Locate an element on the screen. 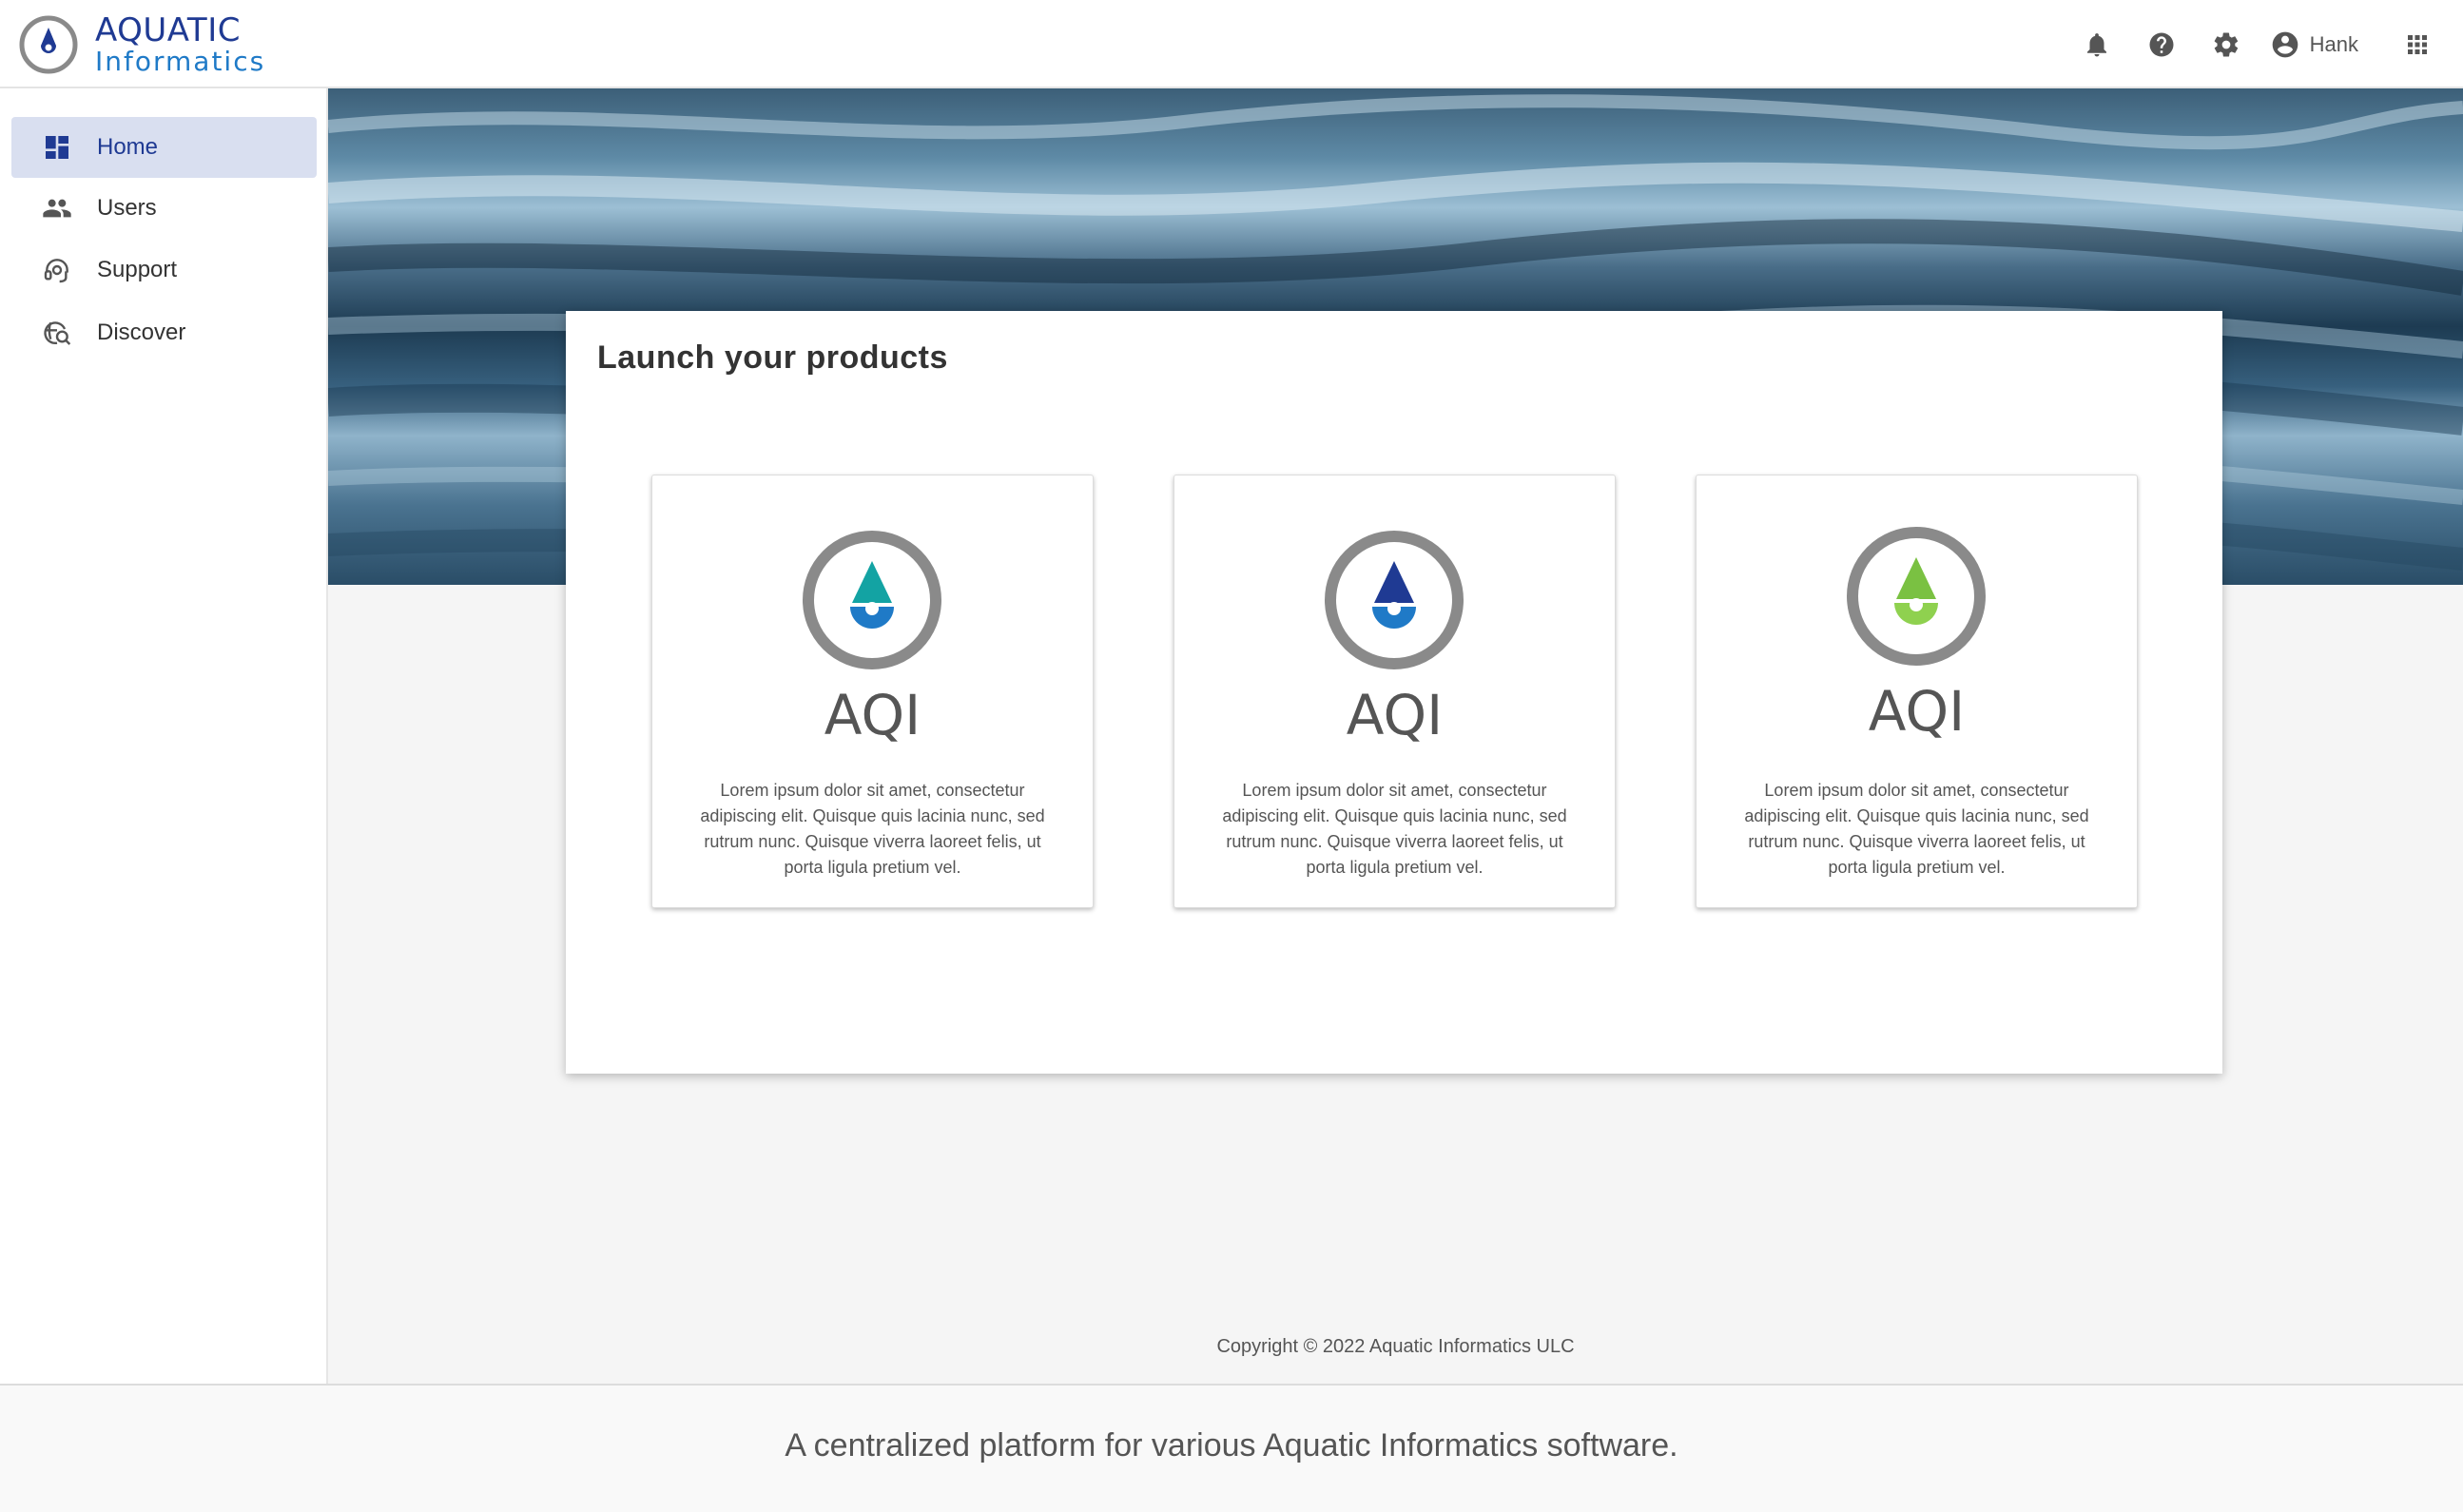 This screenshot has width=2463, height=1512. settings-button is located at coordinates (2226, 45).